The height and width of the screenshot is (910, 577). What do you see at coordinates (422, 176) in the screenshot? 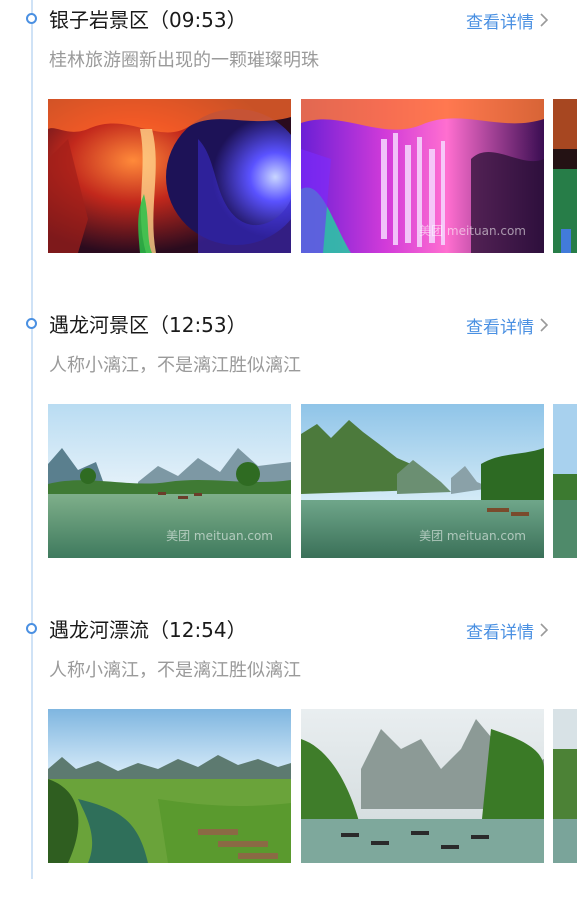
I see `cave-photo: 美团 meituan.com` at bounding box center [422, 176].